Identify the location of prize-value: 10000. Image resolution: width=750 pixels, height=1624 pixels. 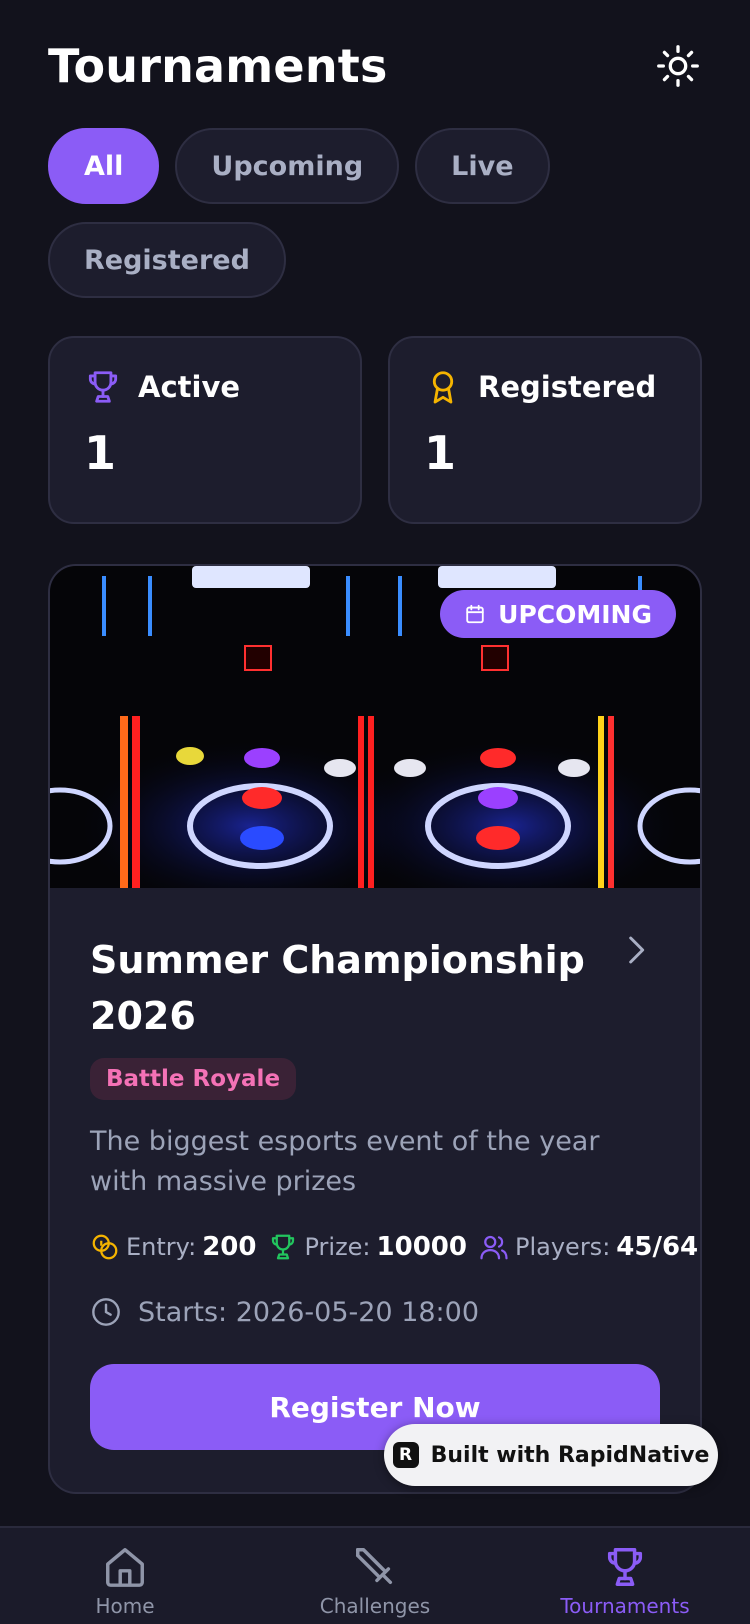
(421, 1247).